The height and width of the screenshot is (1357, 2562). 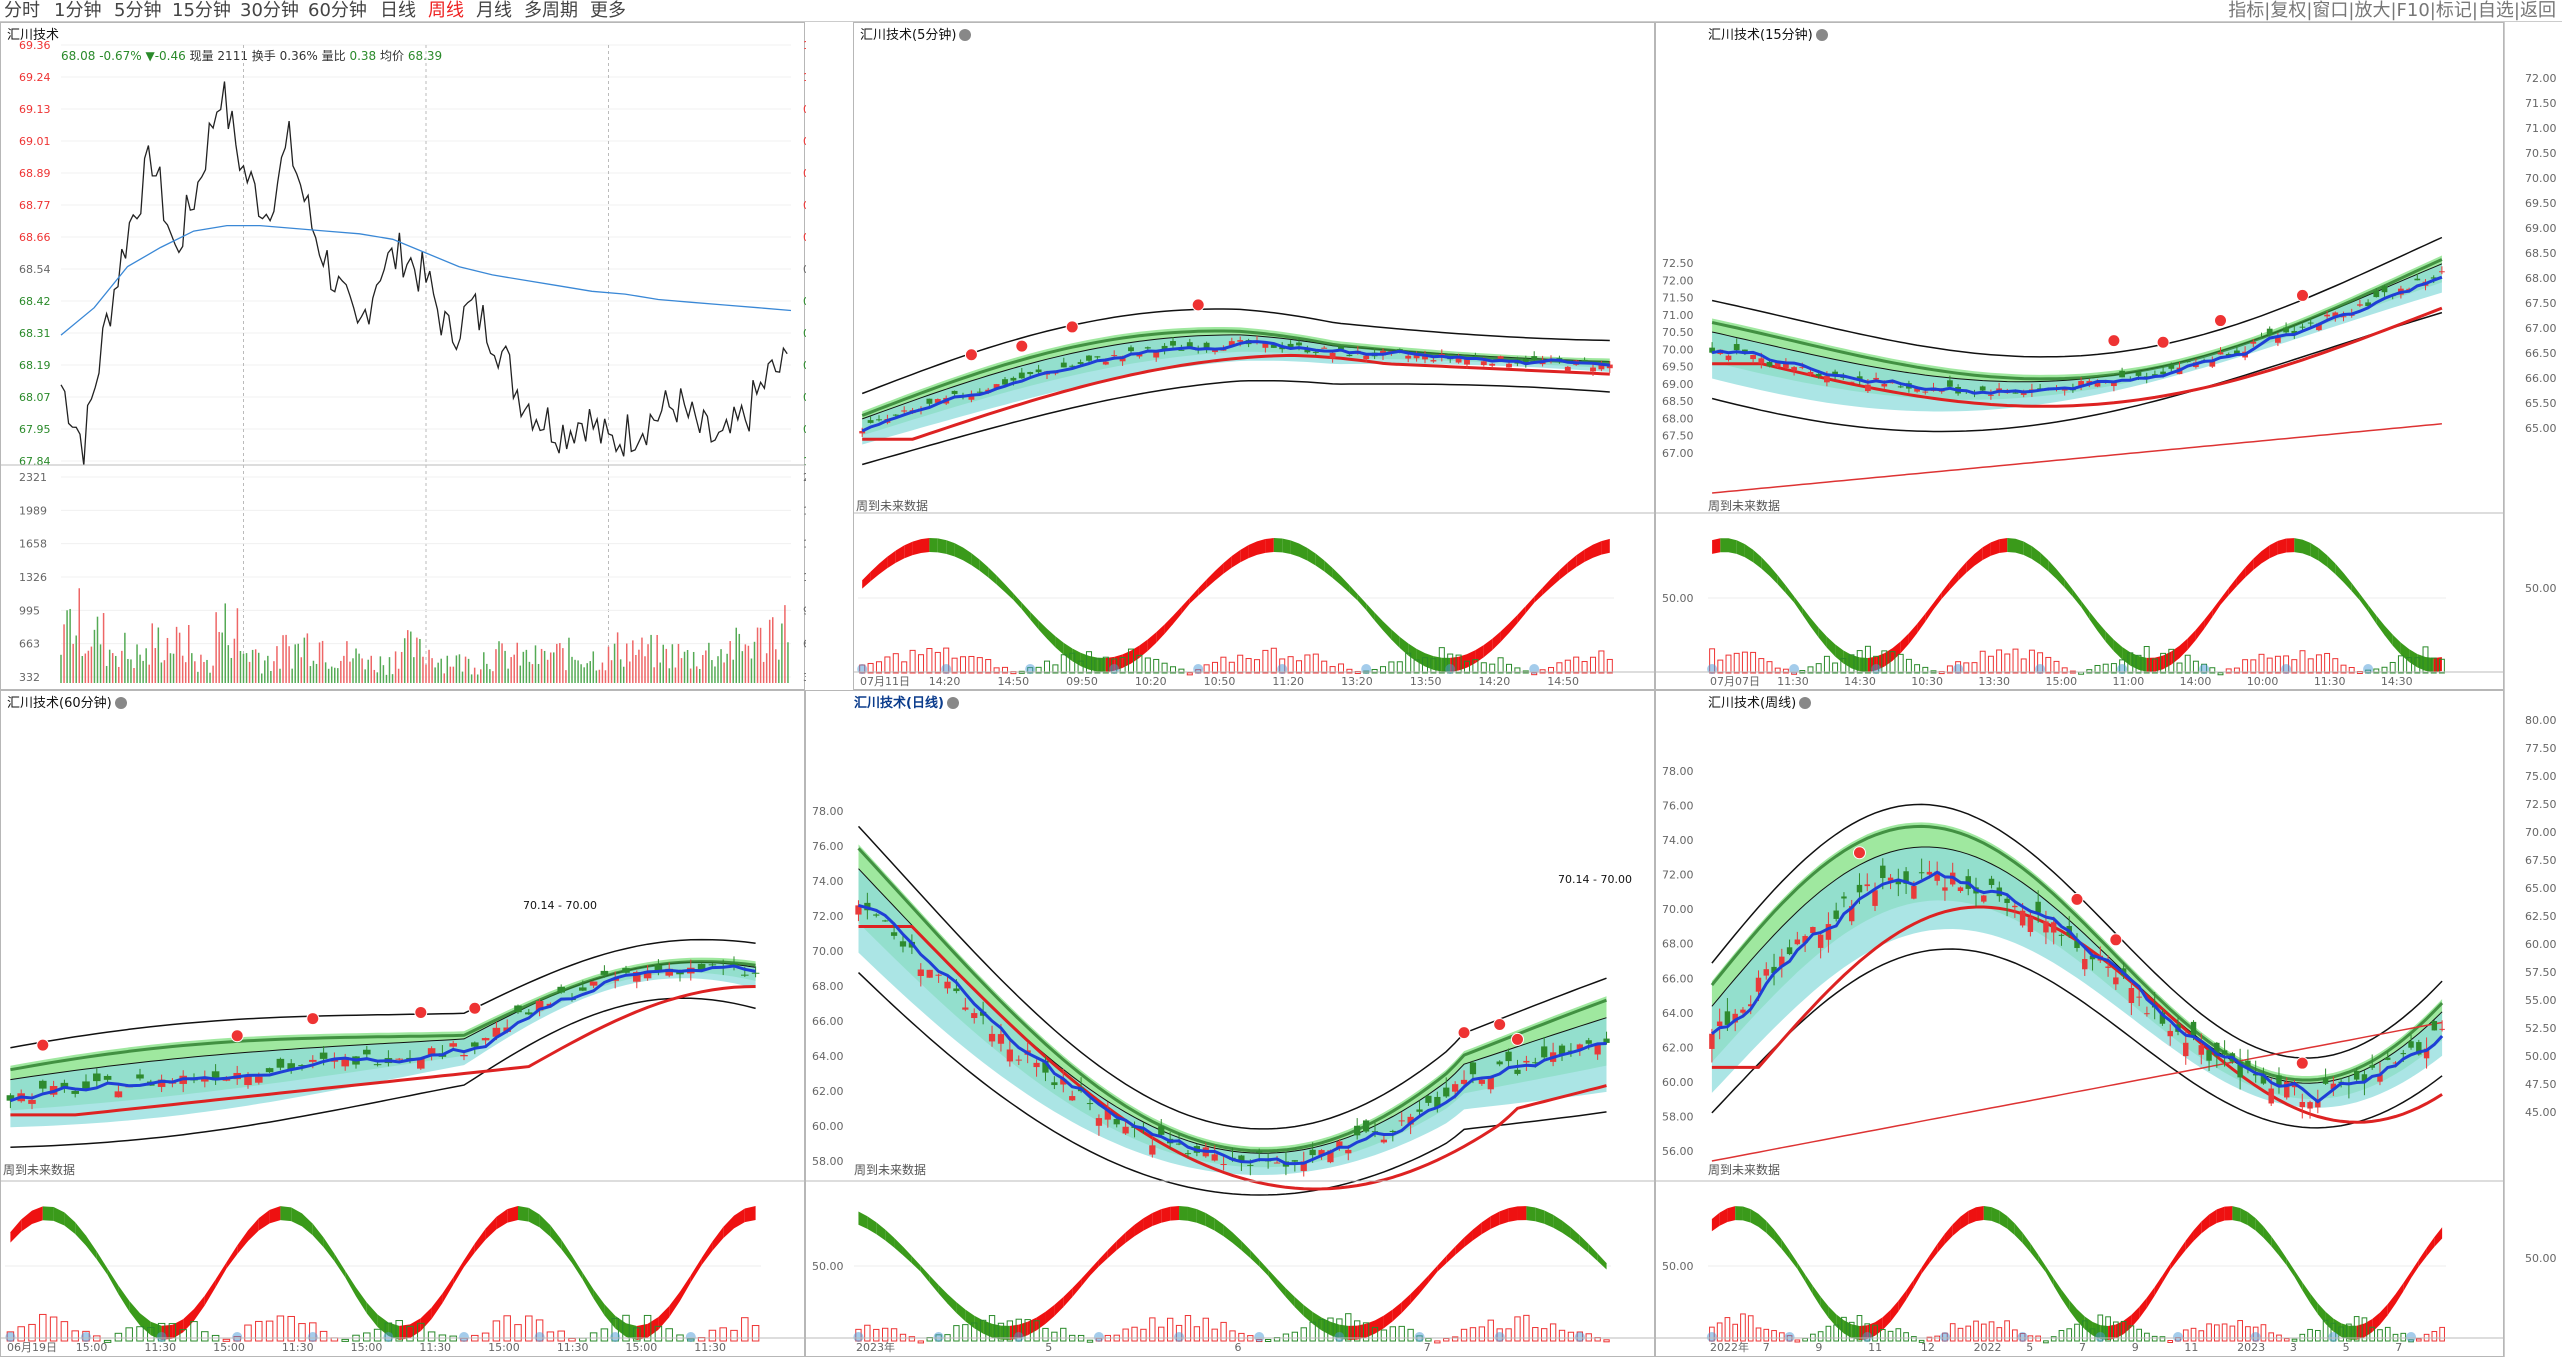 I want to click on right-menu: 指标|复权|窗口|放大|F10|标记|自选|返回, so click(x=2392, y=11).